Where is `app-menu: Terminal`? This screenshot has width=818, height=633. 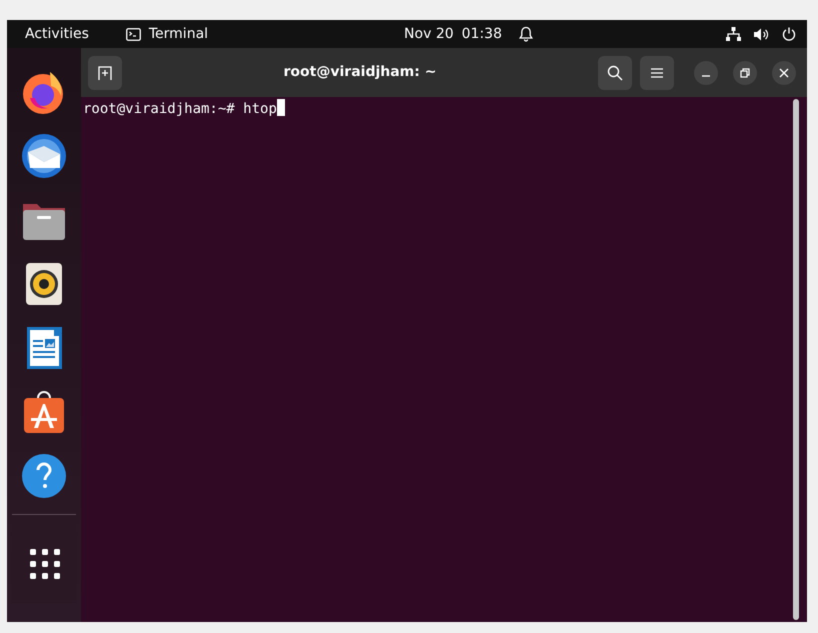
app-menu: Terminal is located at coordinates (178, 34).